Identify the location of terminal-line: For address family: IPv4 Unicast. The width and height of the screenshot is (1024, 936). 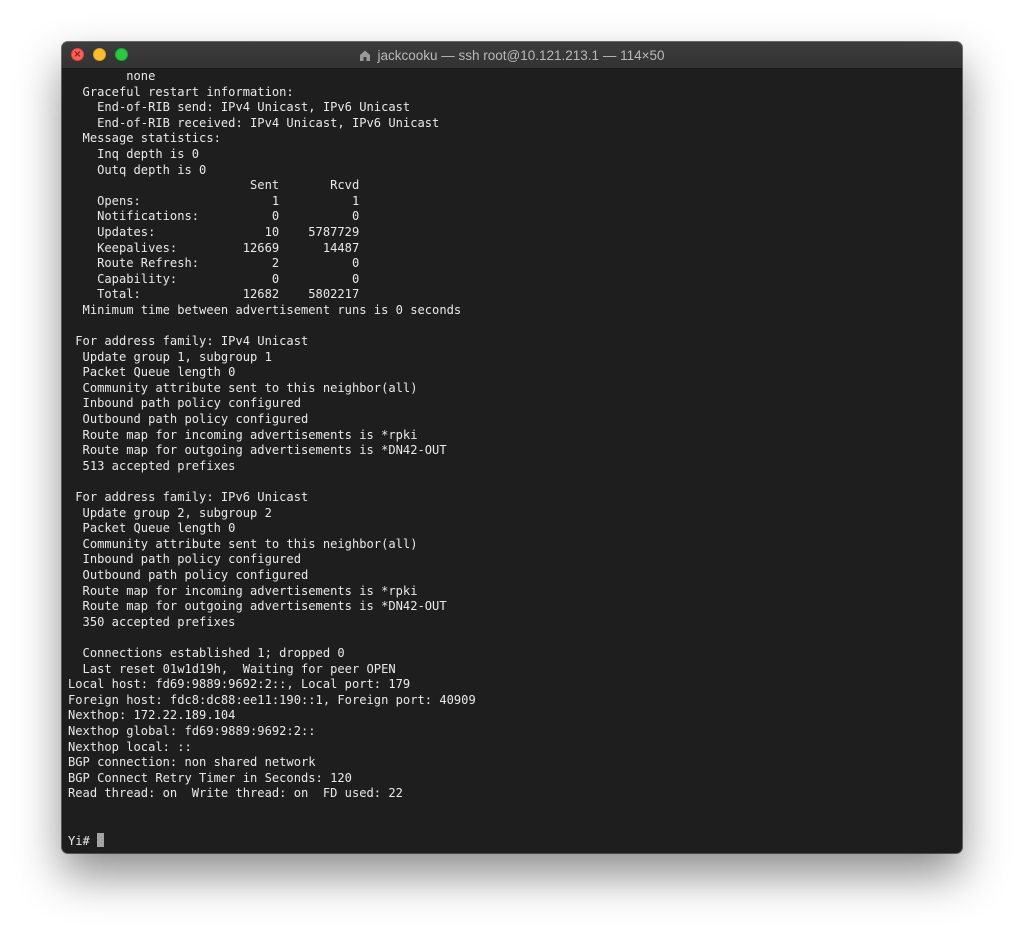
(188, 341).